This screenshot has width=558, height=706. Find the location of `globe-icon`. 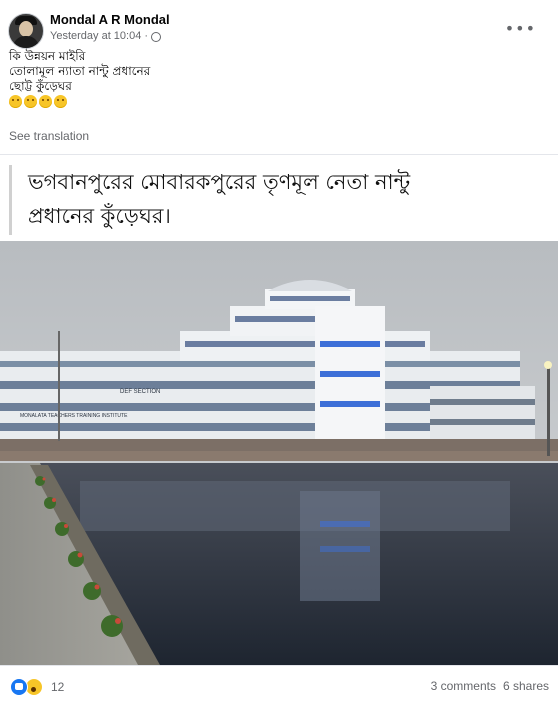

globe-icon is located at coordinates (156, 37).